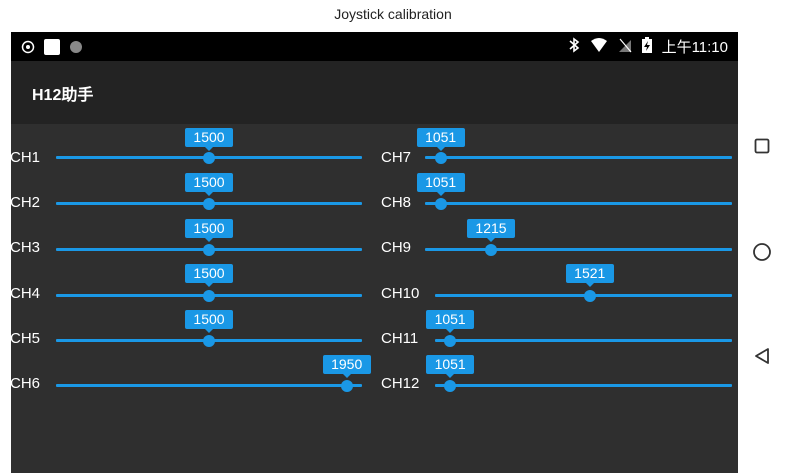  What do you see at coordinates (396, 157) in the screenshot?
I see `ch7-label: CH7` at bounding box center [396, 157].